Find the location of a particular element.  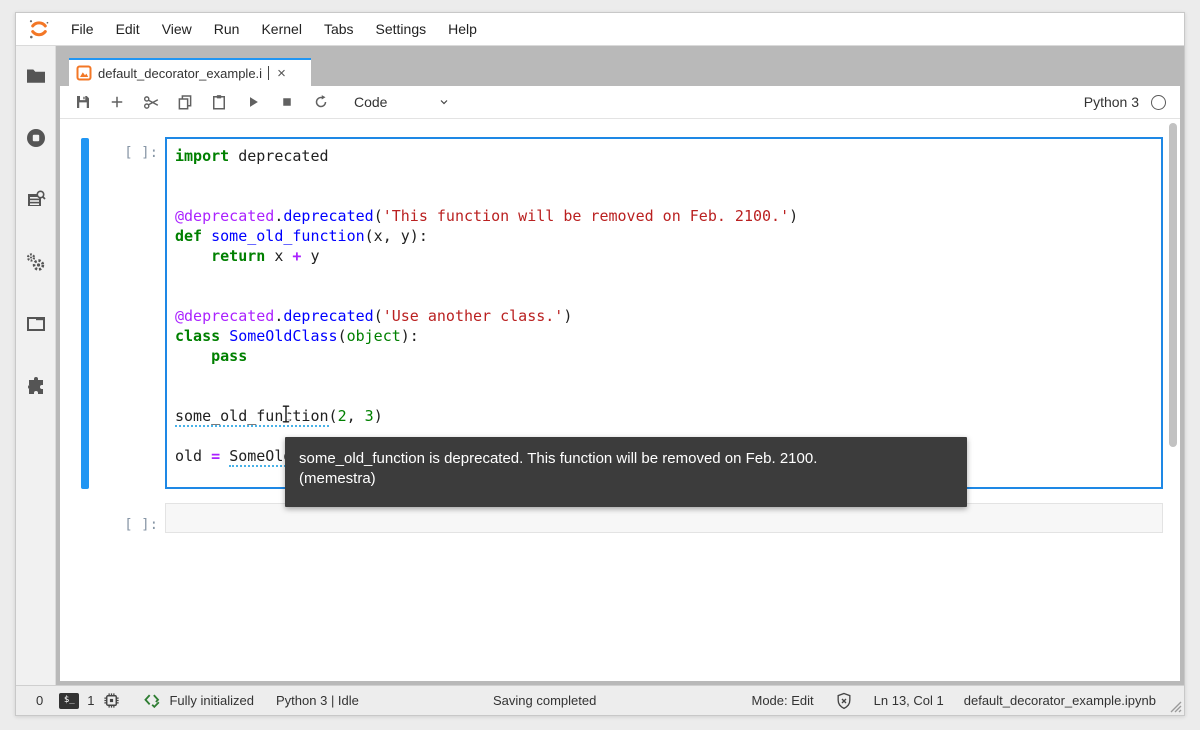

interrupt-kernel-button is located at coordinates (287, 102).